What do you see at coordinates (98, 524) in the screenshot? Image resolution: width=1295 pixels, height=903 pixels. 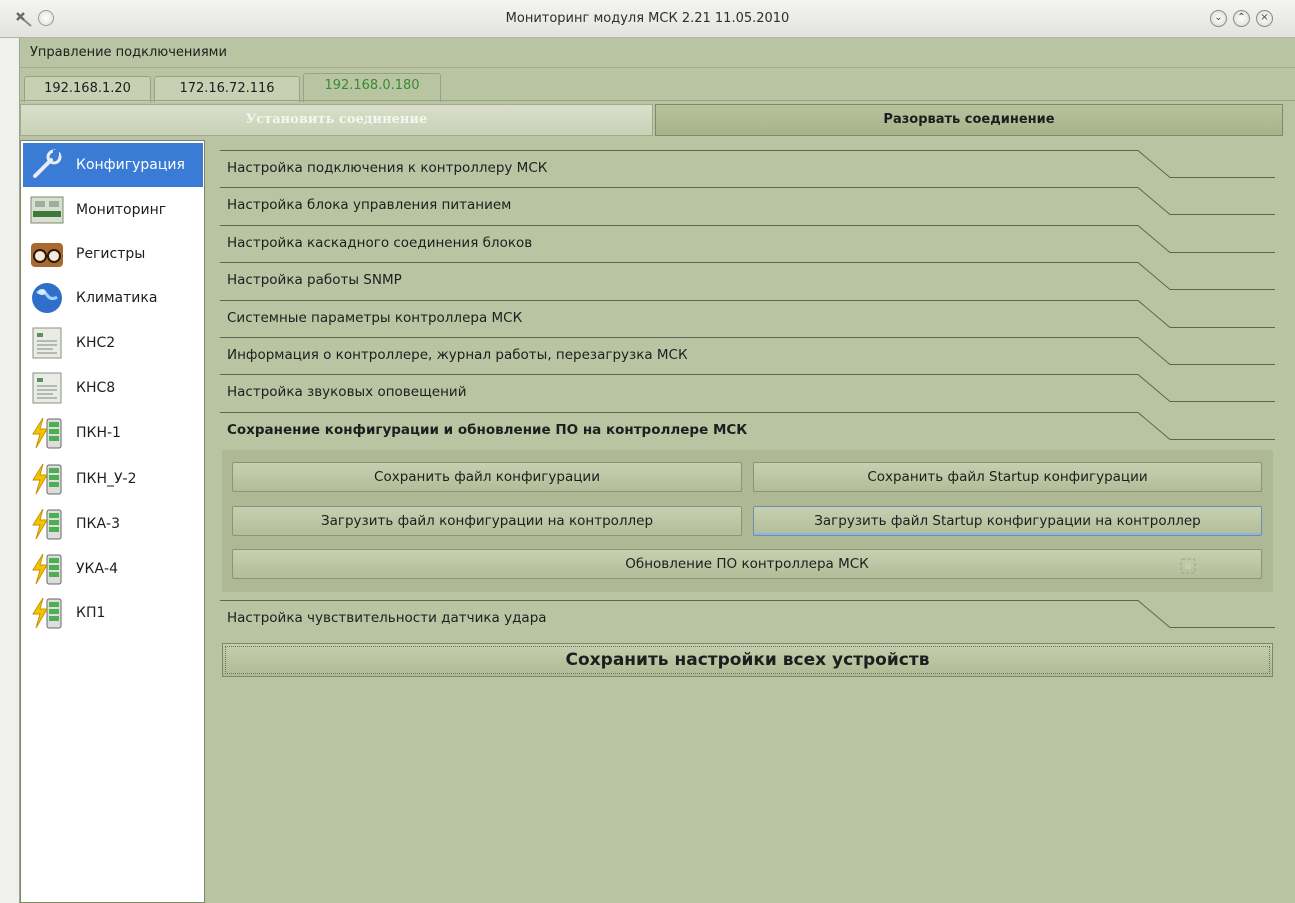 I see `nav-label: ПКА-3` at bounding box center [98, 524].